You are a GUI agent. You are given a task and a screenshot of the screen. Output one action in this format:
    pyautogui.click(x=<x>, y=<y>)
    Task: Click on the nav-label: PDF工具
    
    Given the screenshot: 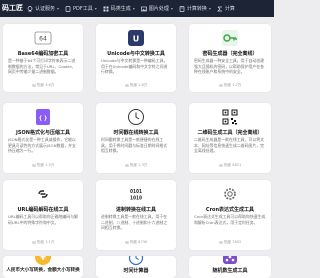 What is the action you would take?
    pyautogui.click(x=83, y=9)
    